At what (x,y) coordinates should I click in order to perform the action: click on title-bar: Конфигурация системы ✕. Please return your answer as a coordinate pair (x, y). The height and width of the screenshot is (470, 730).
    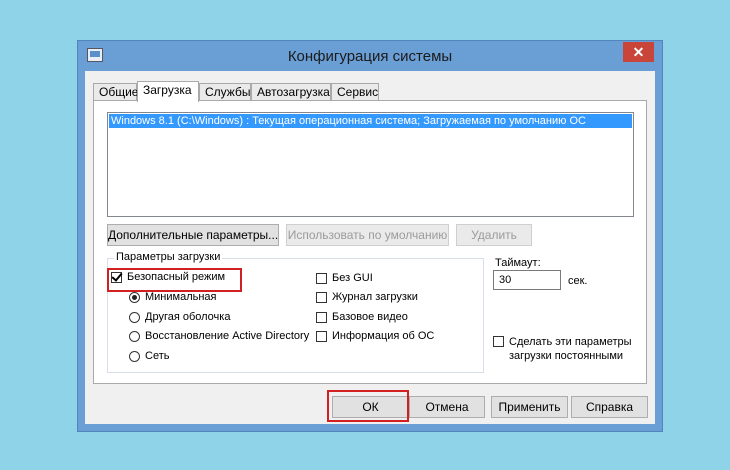
    Looking at the image, I should click on (370, 56).